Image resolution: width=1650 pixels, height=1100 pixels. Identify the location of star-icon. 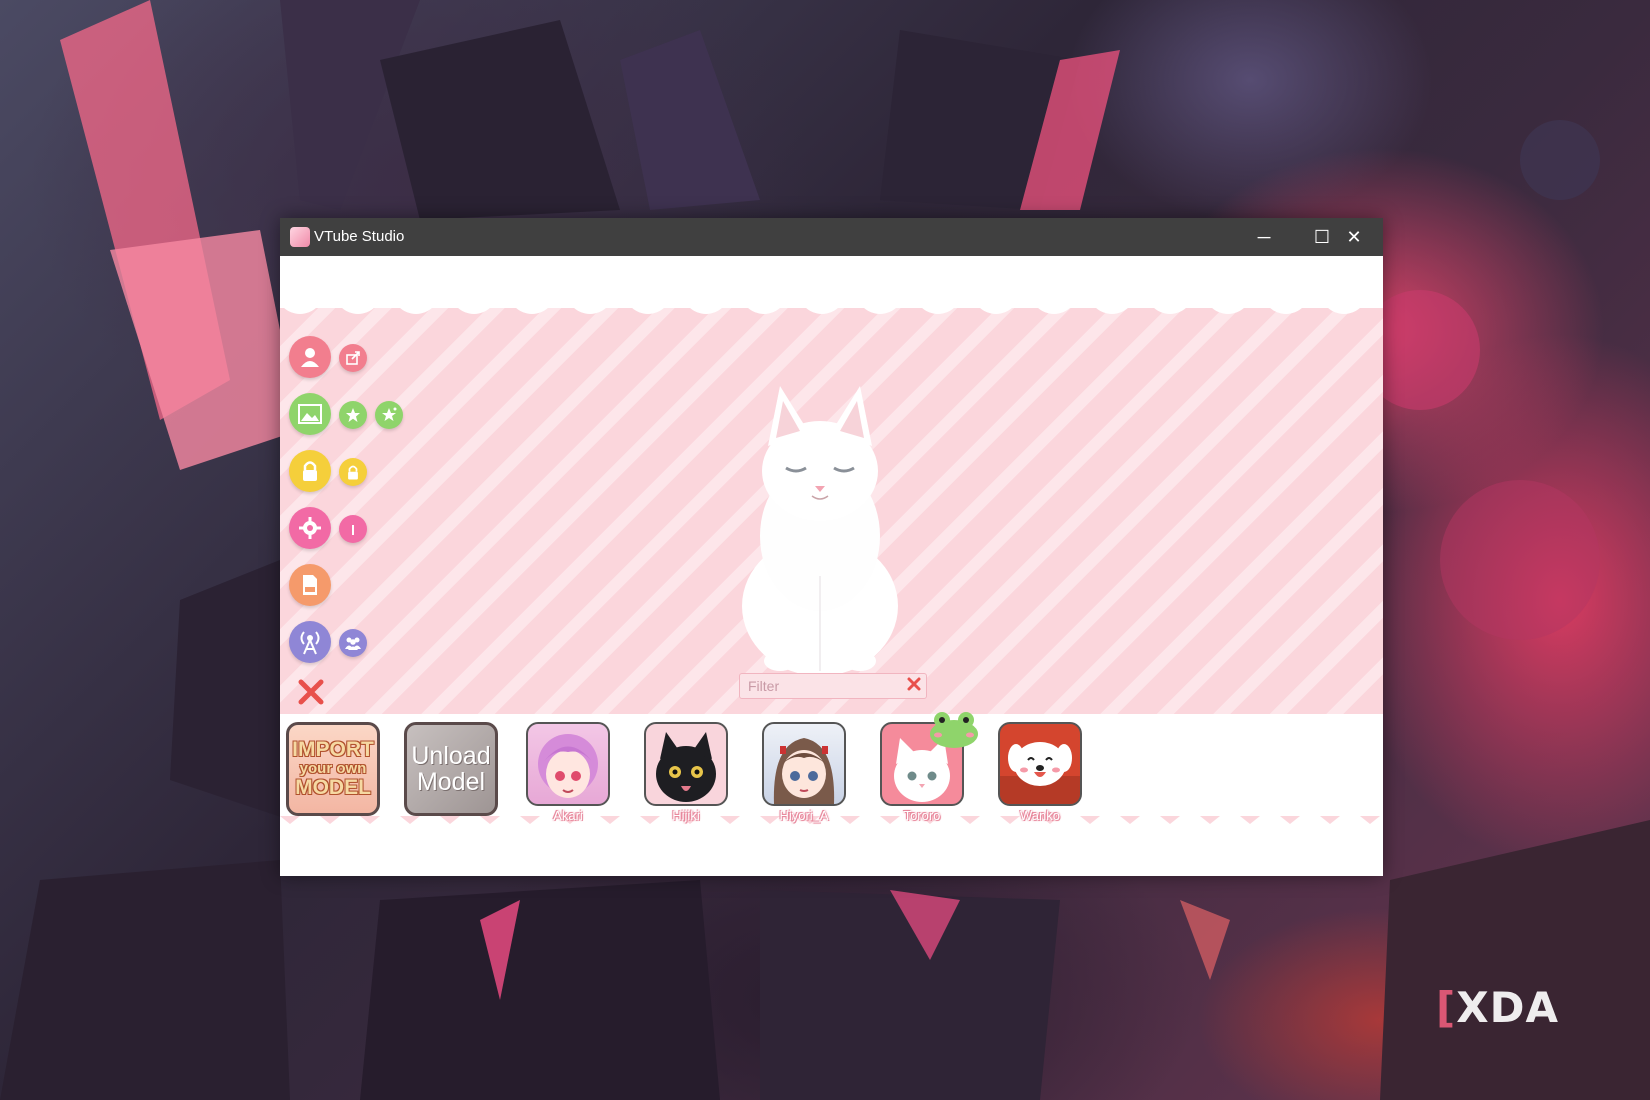
(353, 415).